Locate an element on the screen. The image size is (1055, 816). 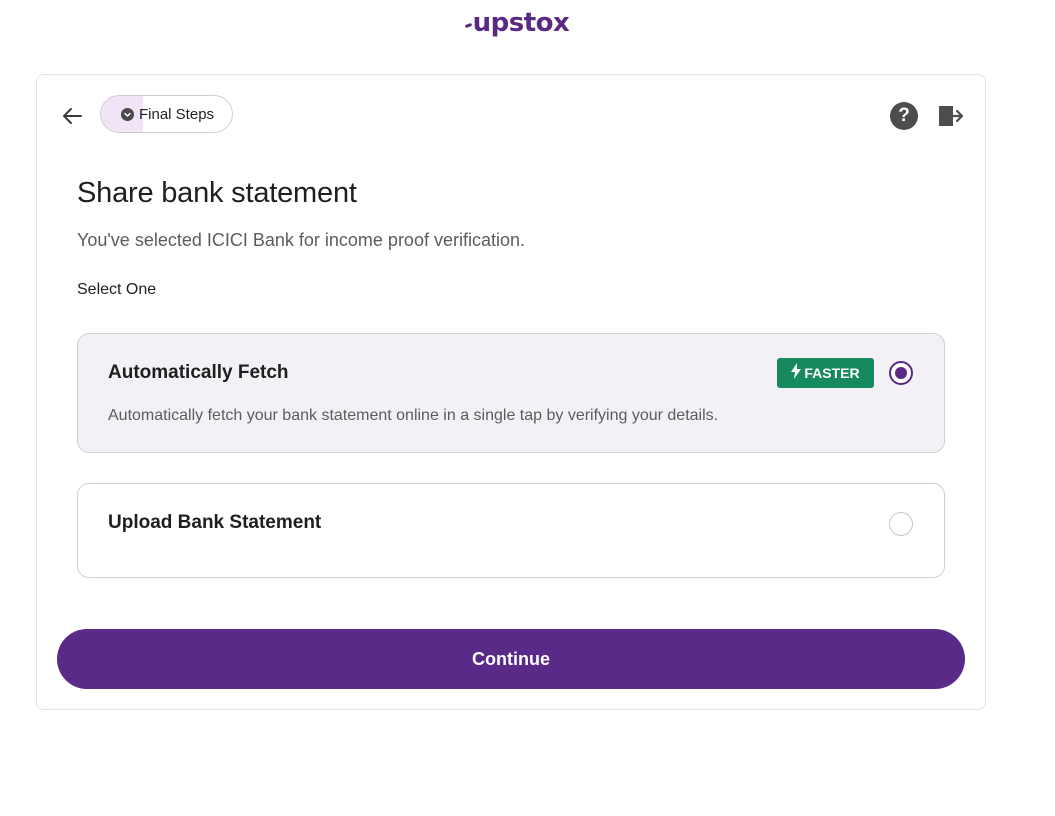
lightning-bolt-icon is located at coordinates (796, 373).